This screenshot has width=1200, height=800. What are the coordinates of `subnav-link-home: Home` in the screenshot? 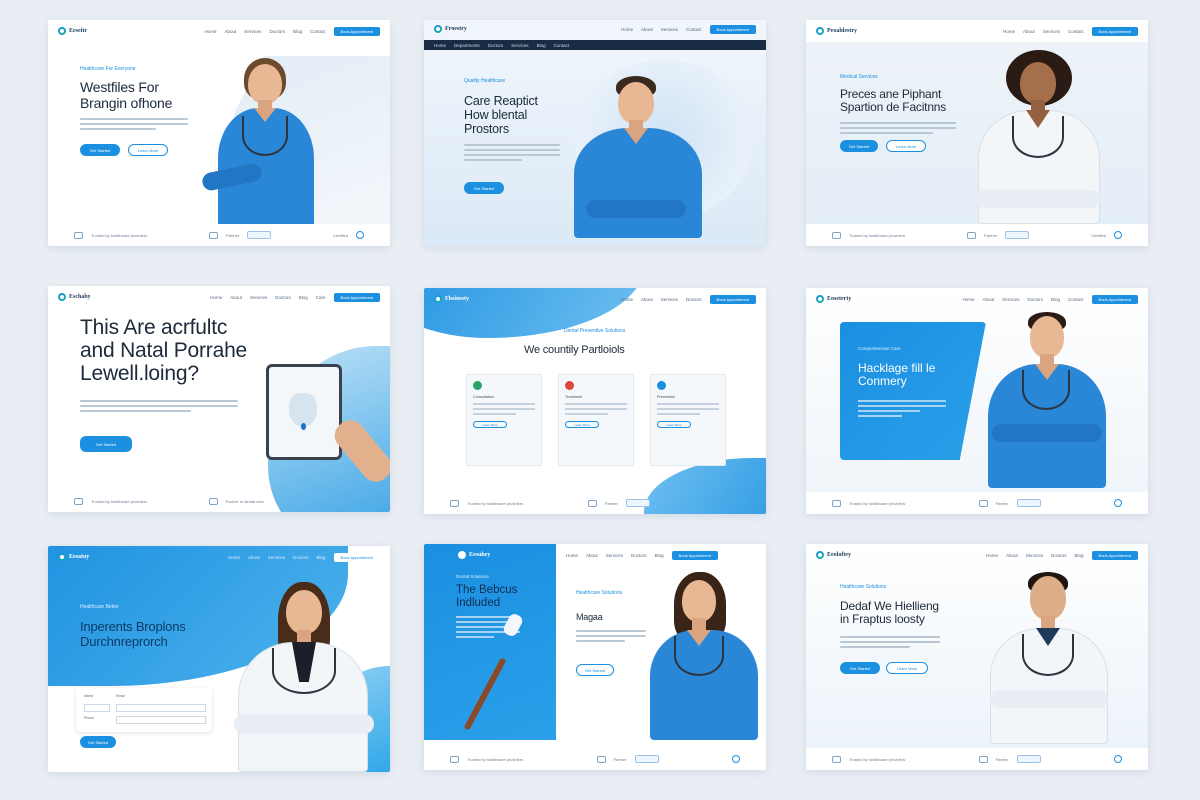 It's located at (440, 45).